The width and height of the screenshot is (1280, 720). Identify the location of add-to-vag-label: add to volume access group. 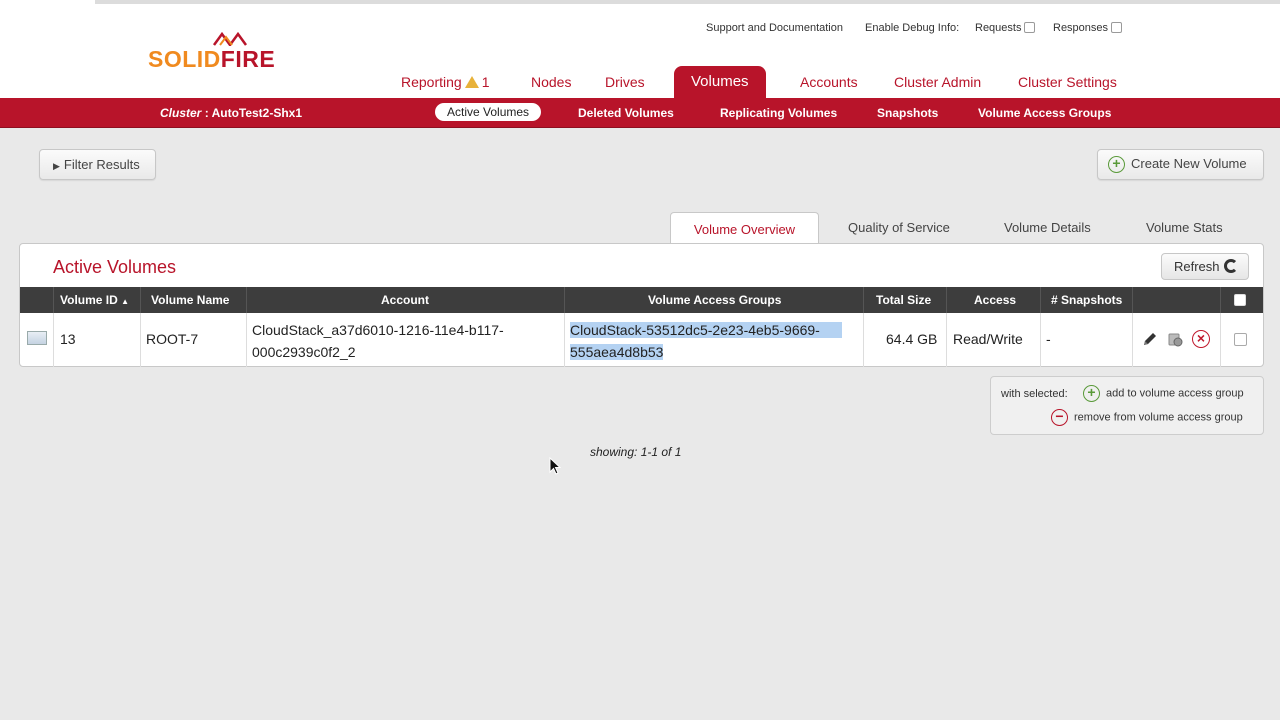
(1175, 393).